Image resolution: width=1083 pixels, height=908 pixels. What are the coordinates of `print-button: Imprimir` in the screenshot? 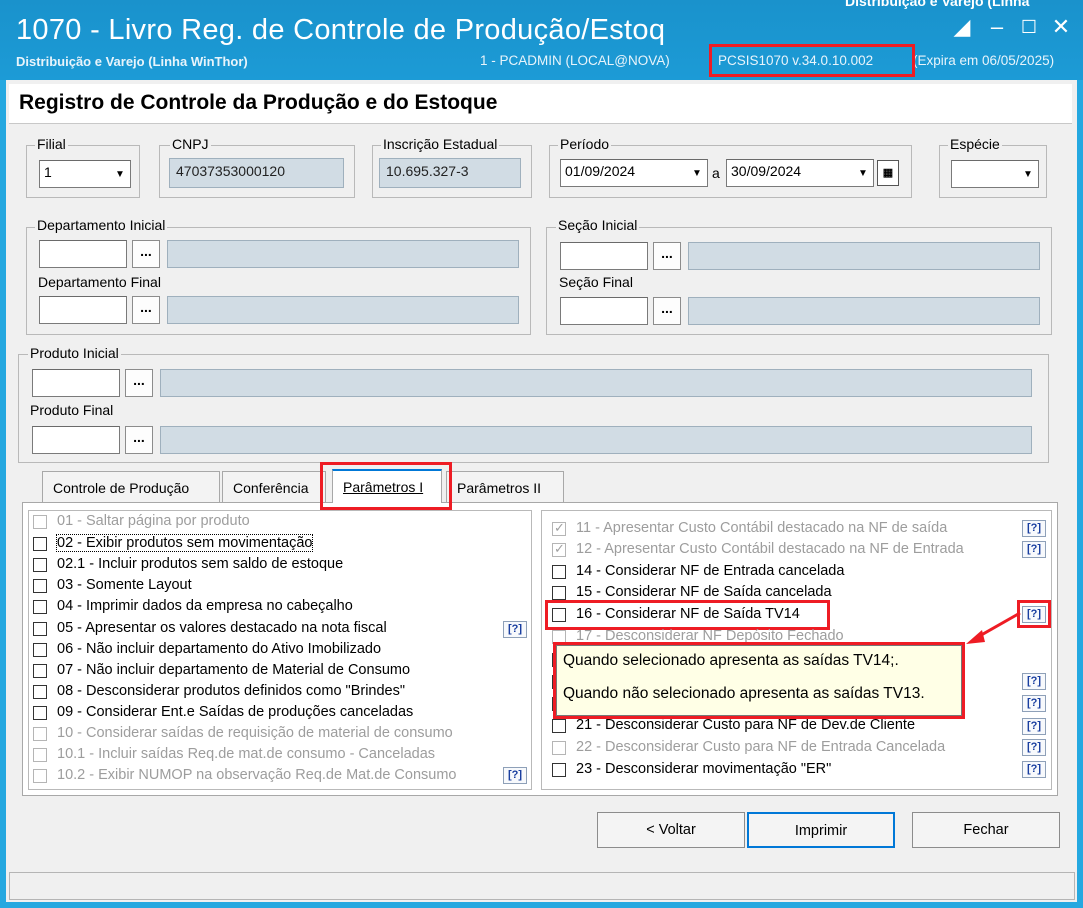 It's located at (821, 830).